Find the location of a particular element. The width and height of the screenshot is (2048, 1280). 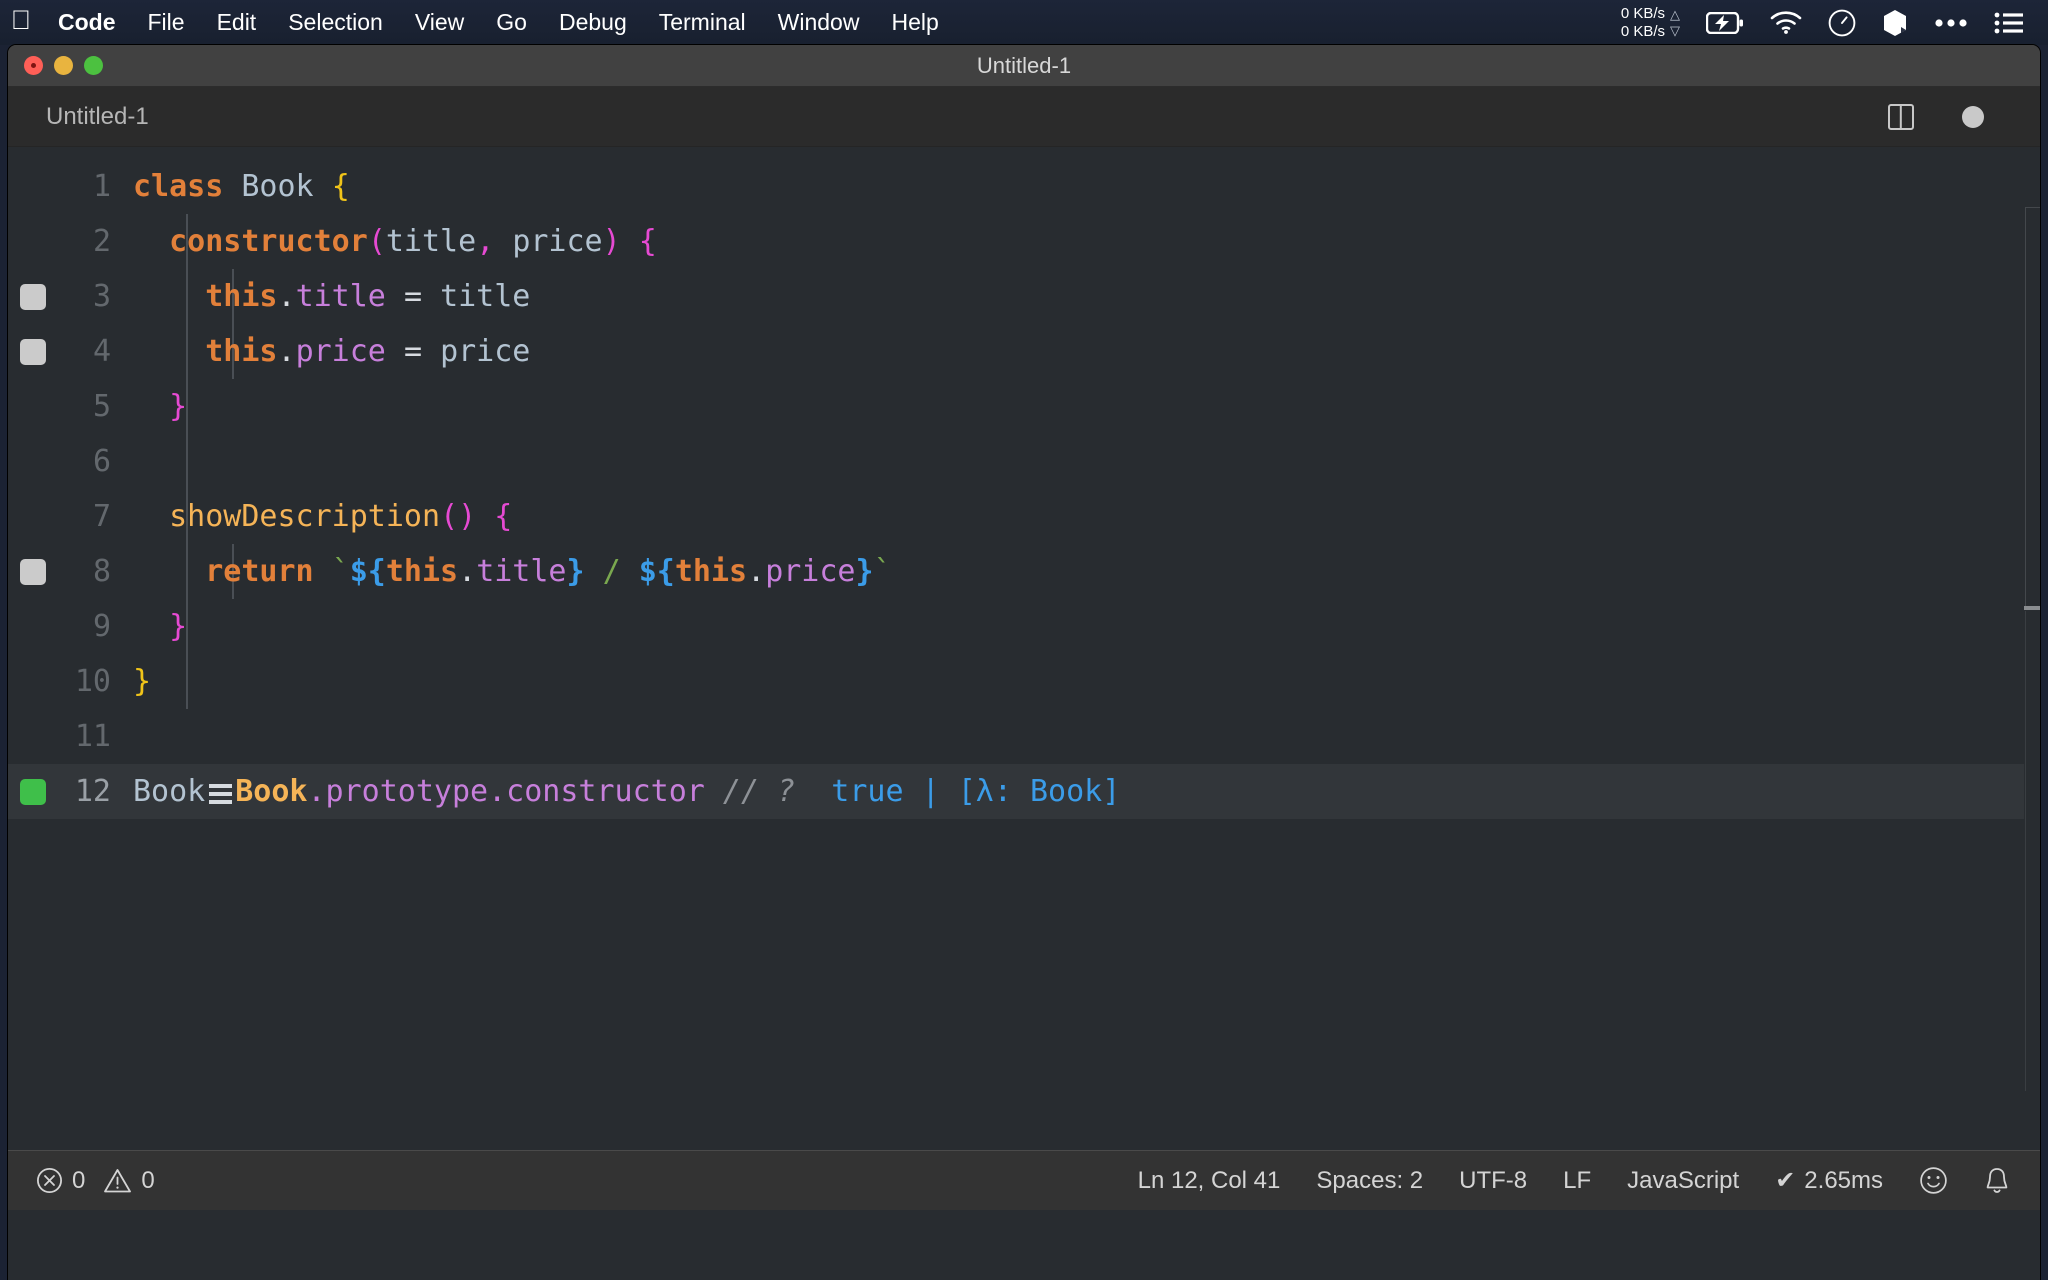

window-title: Untitled-1 is located at coordinates (1024, 65).